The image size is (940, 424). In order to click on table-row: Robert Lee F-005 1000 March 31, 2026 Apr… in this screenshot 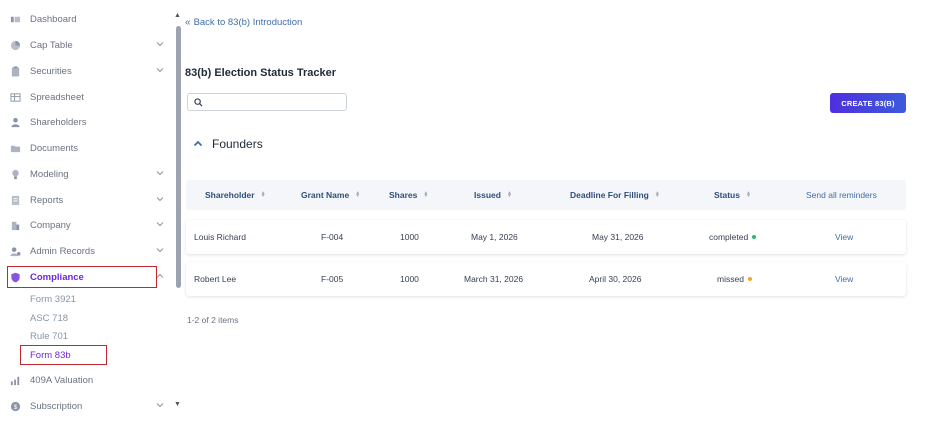, I will do `click(546, 279)`.